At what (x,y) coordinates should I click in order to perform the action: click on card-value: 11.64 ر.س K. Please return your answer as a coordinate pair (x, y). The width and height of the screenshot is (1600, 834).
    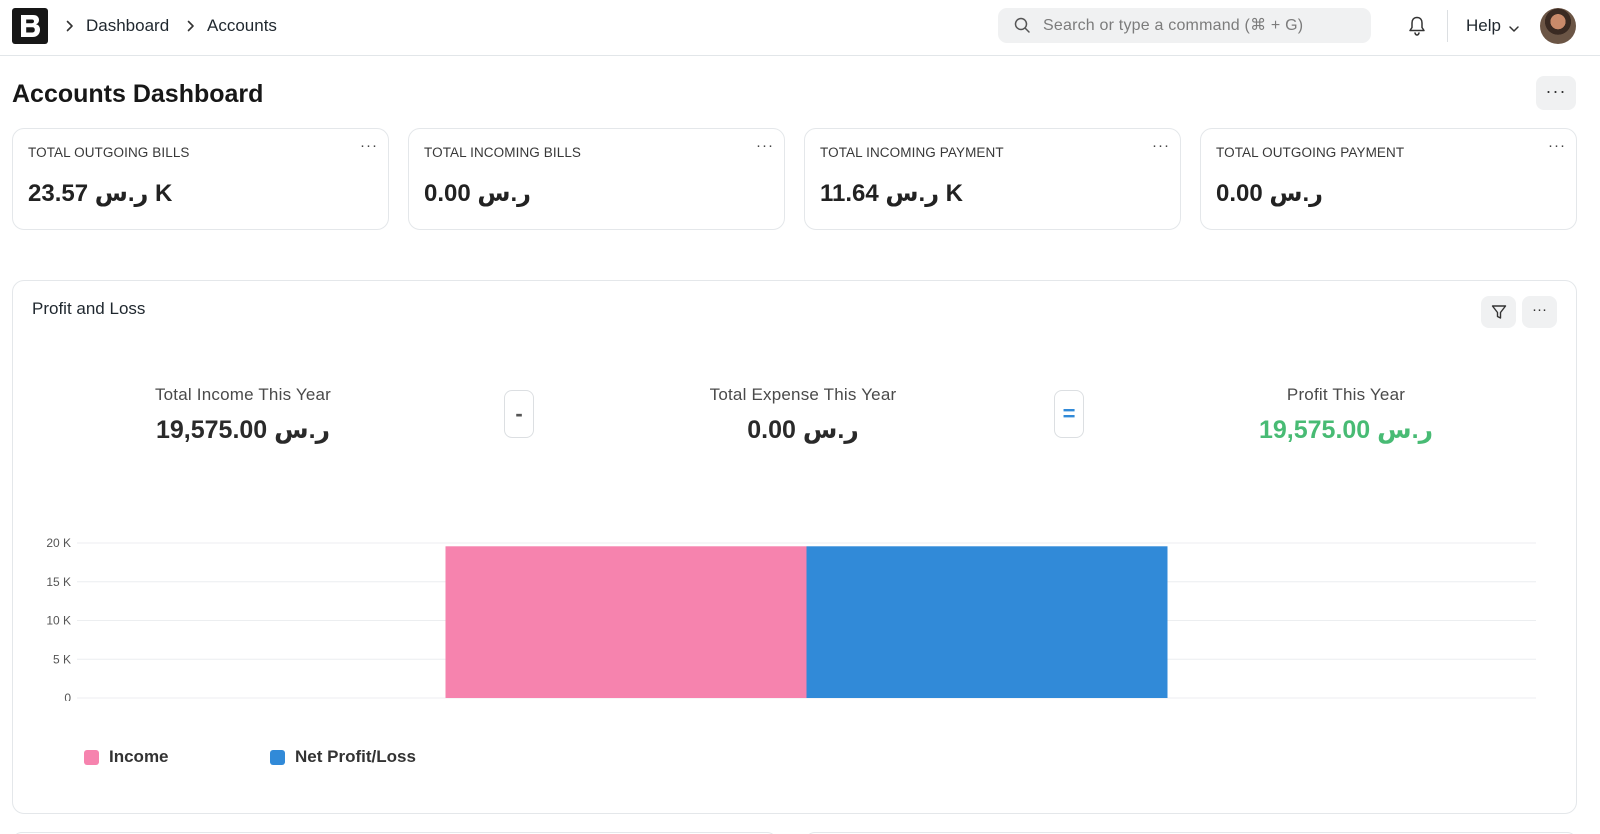
    Looking at the image, I should click on (892, 193).